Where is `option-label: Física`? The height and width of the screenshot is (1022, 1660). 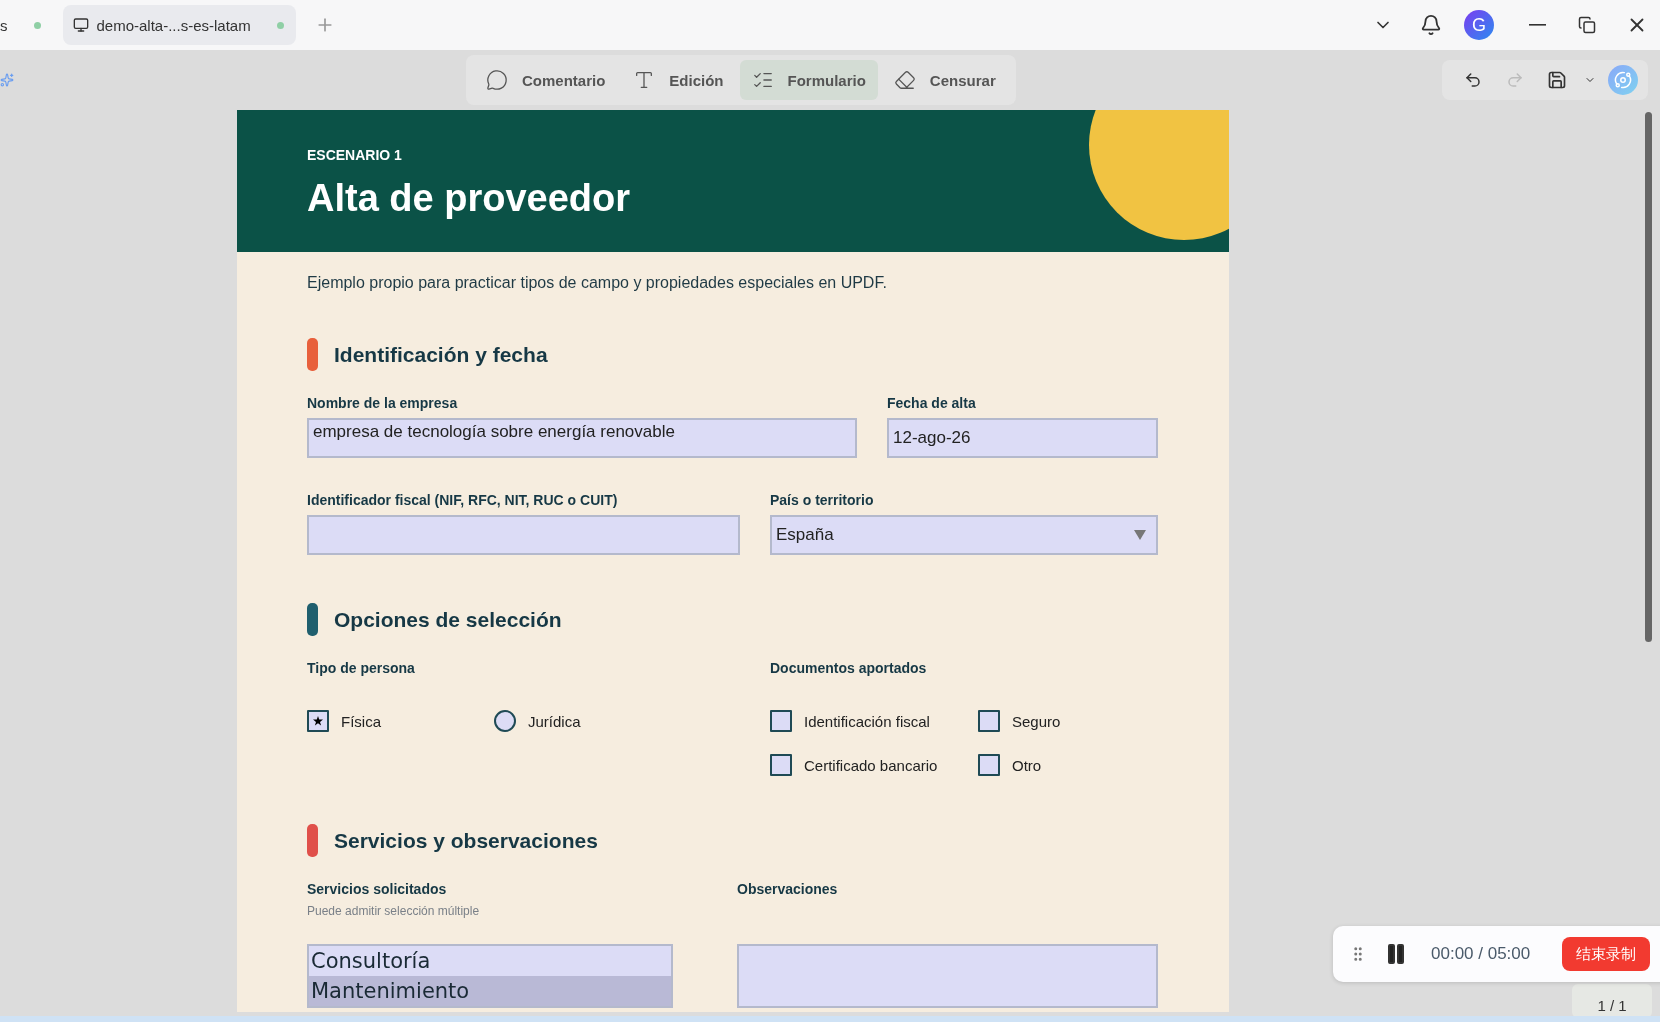 option-label: Física is located at coordinates (361, 721).